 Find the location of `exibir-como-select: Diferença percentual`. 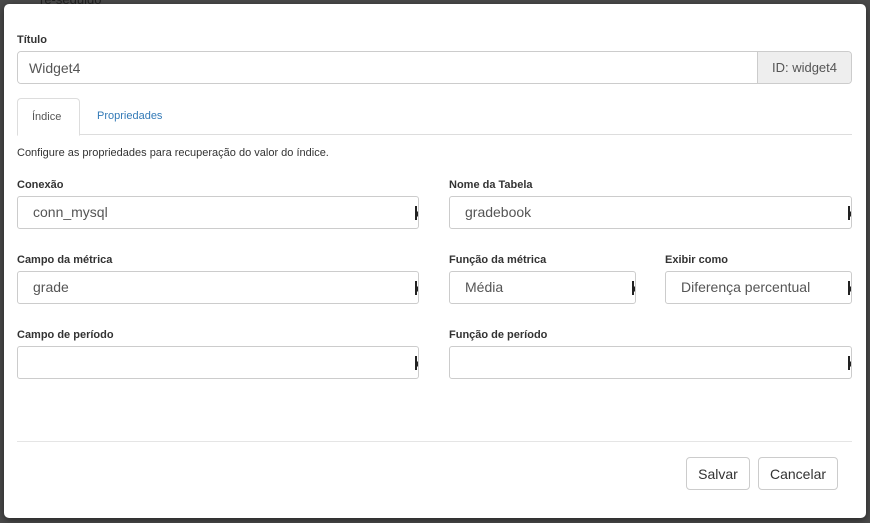

exibir-como-select: Diferença percentual is located at coordinates (758, 287).